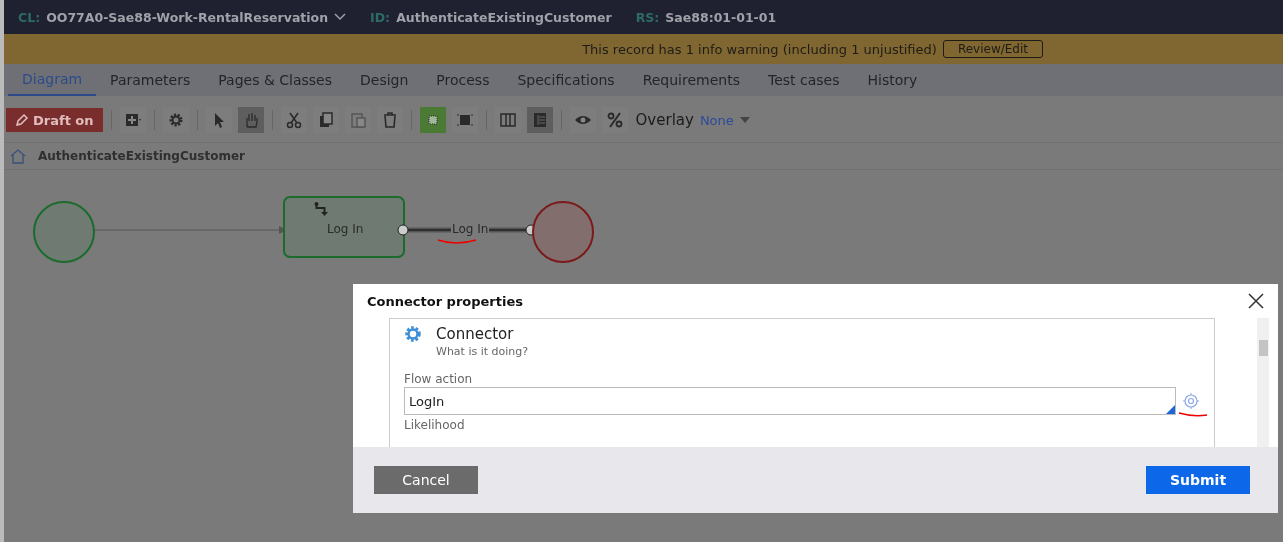  What do you see at coordinates (647, 17) in the screenshot?
I see `rs-label: RS:` at bounding box center [647, 17].